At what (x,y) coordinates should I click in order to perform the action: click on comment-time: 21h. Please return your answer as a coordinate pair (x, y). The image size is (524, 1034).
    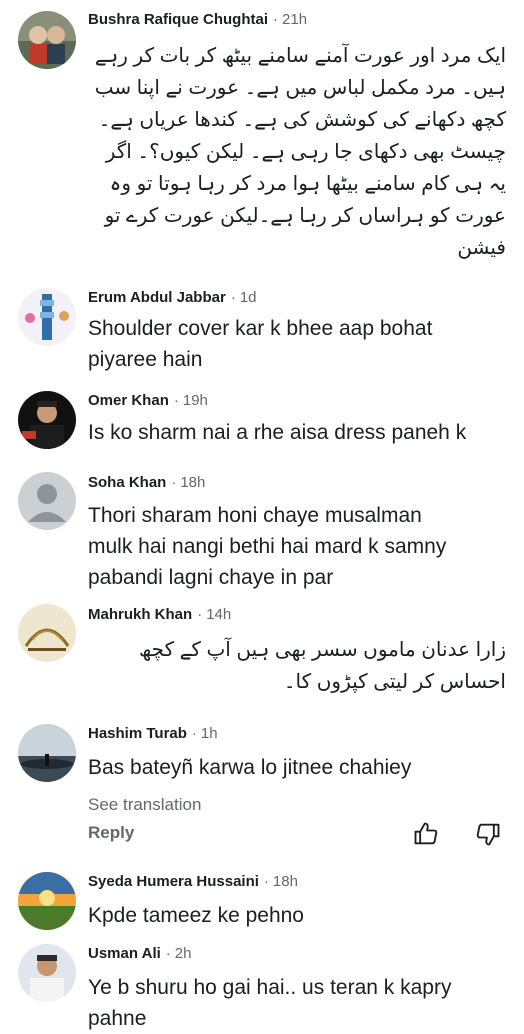
    Looking at the image, I should click on (294, 19).